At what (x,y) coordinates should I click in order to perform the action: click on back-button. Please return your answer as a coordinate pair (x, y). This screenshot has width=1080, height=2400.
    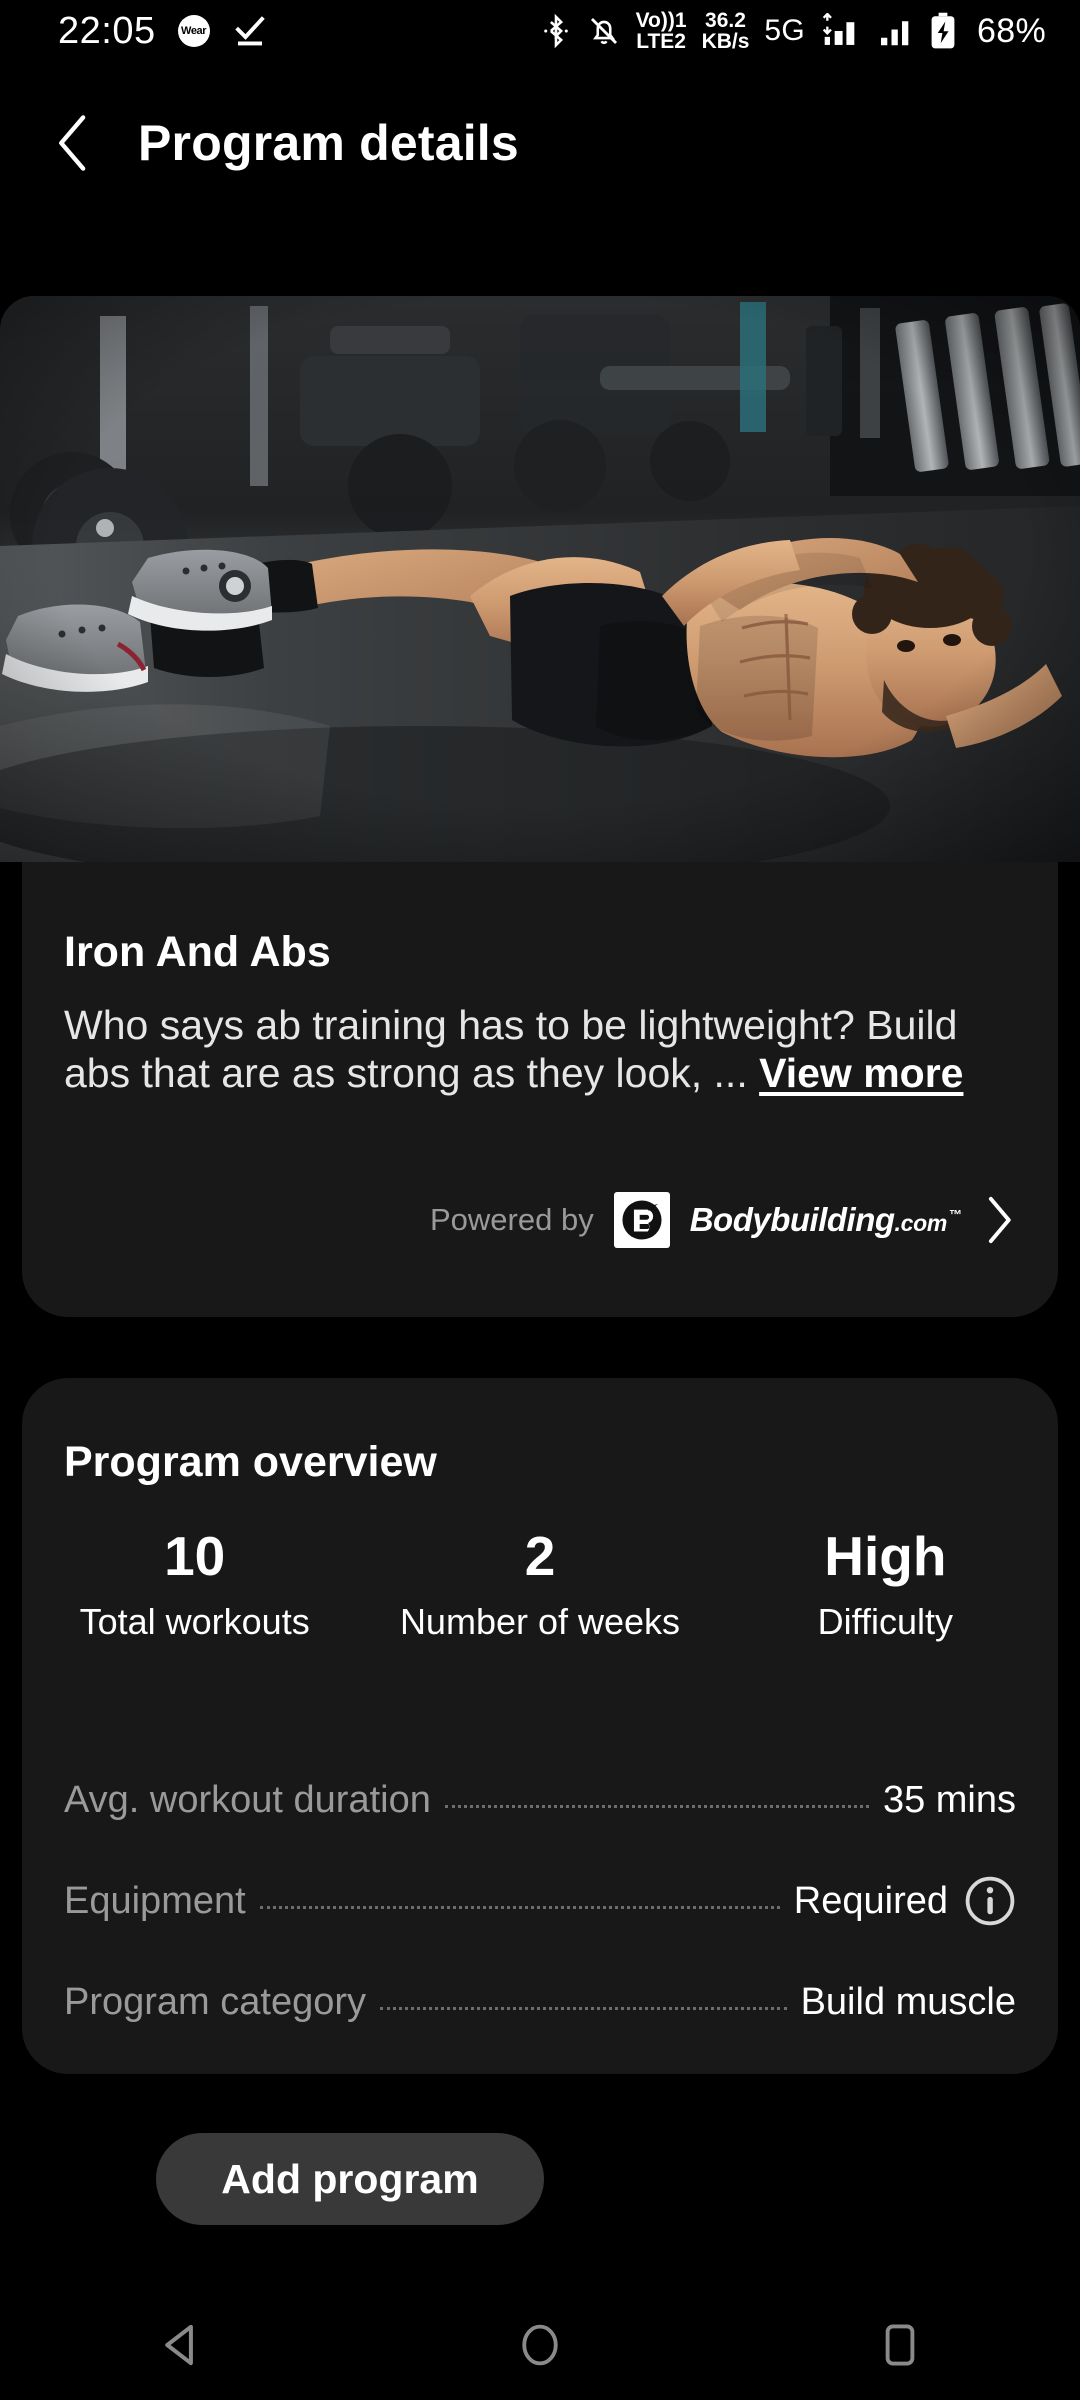
    Looking at the image, I should click on (78, 143).